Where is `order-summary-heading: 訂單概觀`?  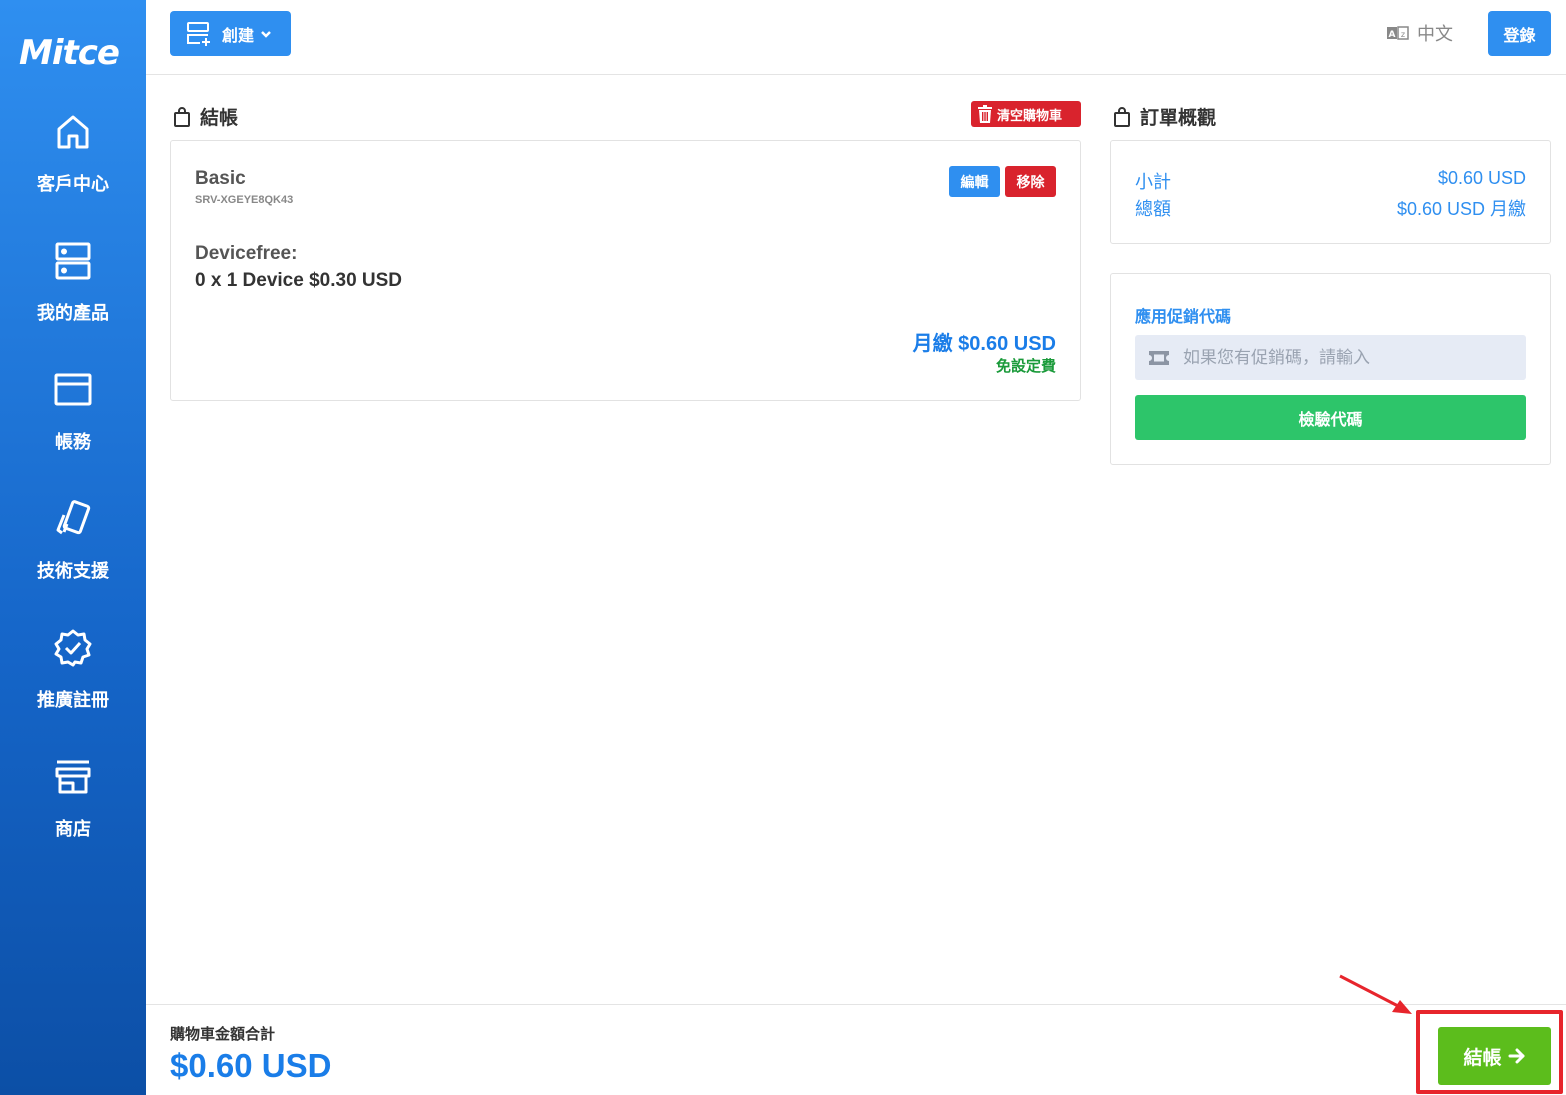
order-summary-heading: 訂單概觀 is located at coordinates (1164, 116).